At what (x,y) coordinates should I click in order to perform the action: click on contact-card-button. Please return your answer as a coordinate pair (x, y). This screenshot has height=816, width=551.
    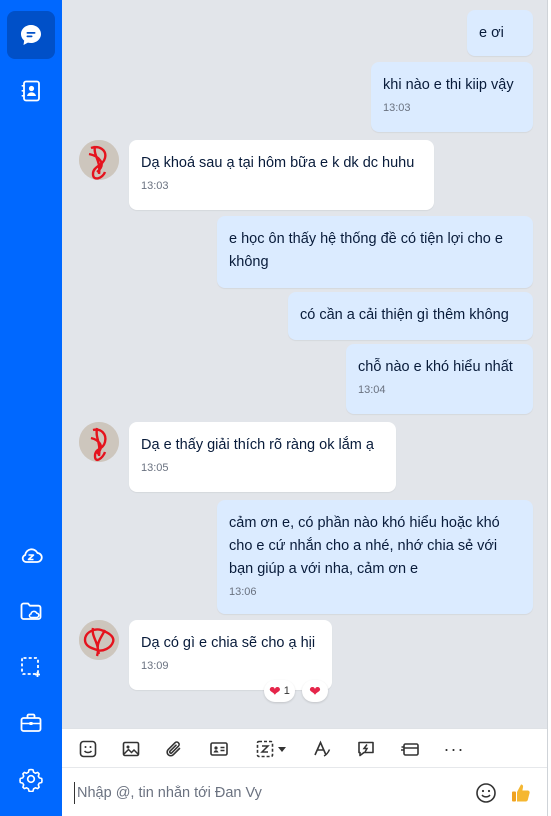
    Looking at the image, I should click on (219, 749).